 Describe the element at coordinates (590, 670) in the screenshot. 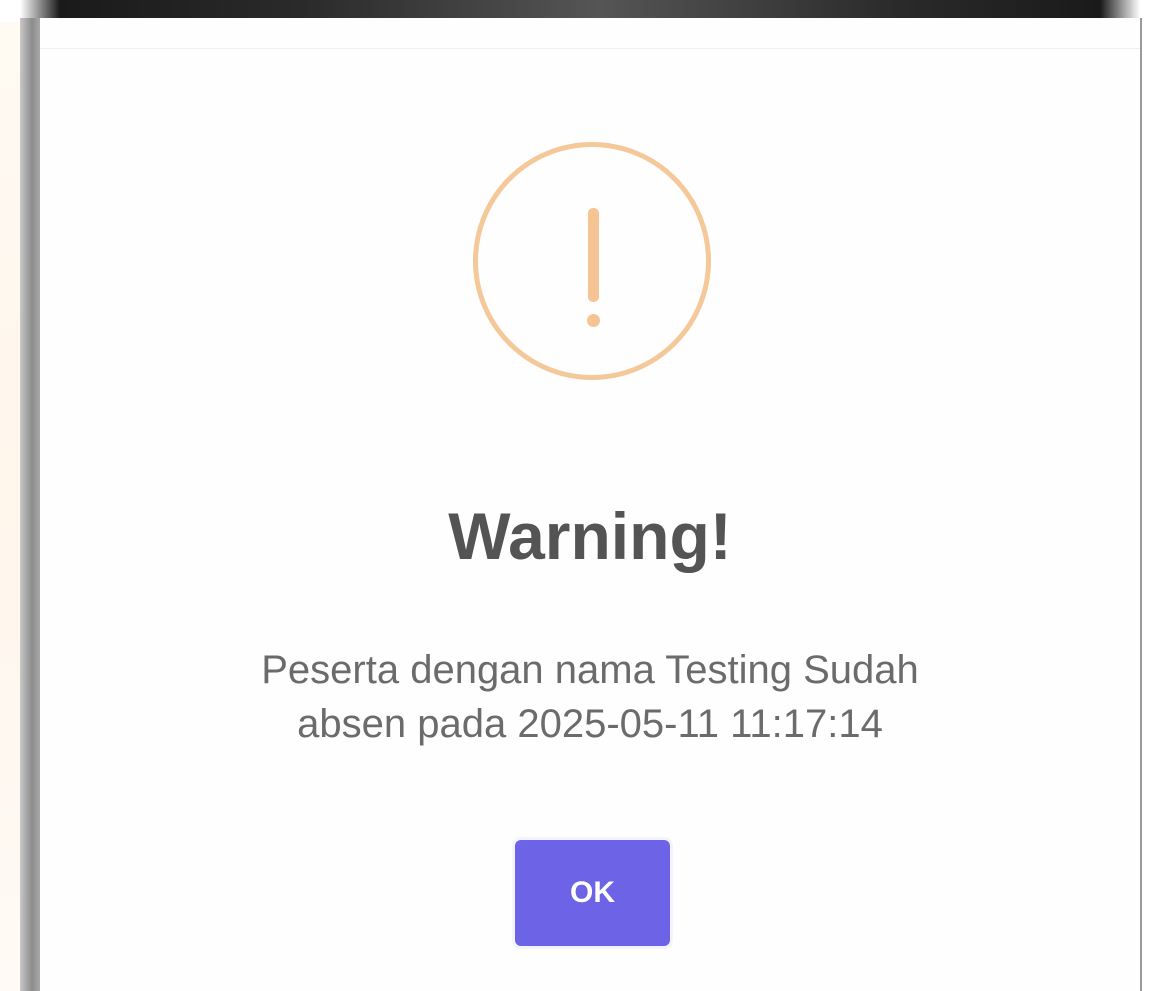

I see `dialog-message-line-1: Peserta dengan nama Testing Sudah` at that location.